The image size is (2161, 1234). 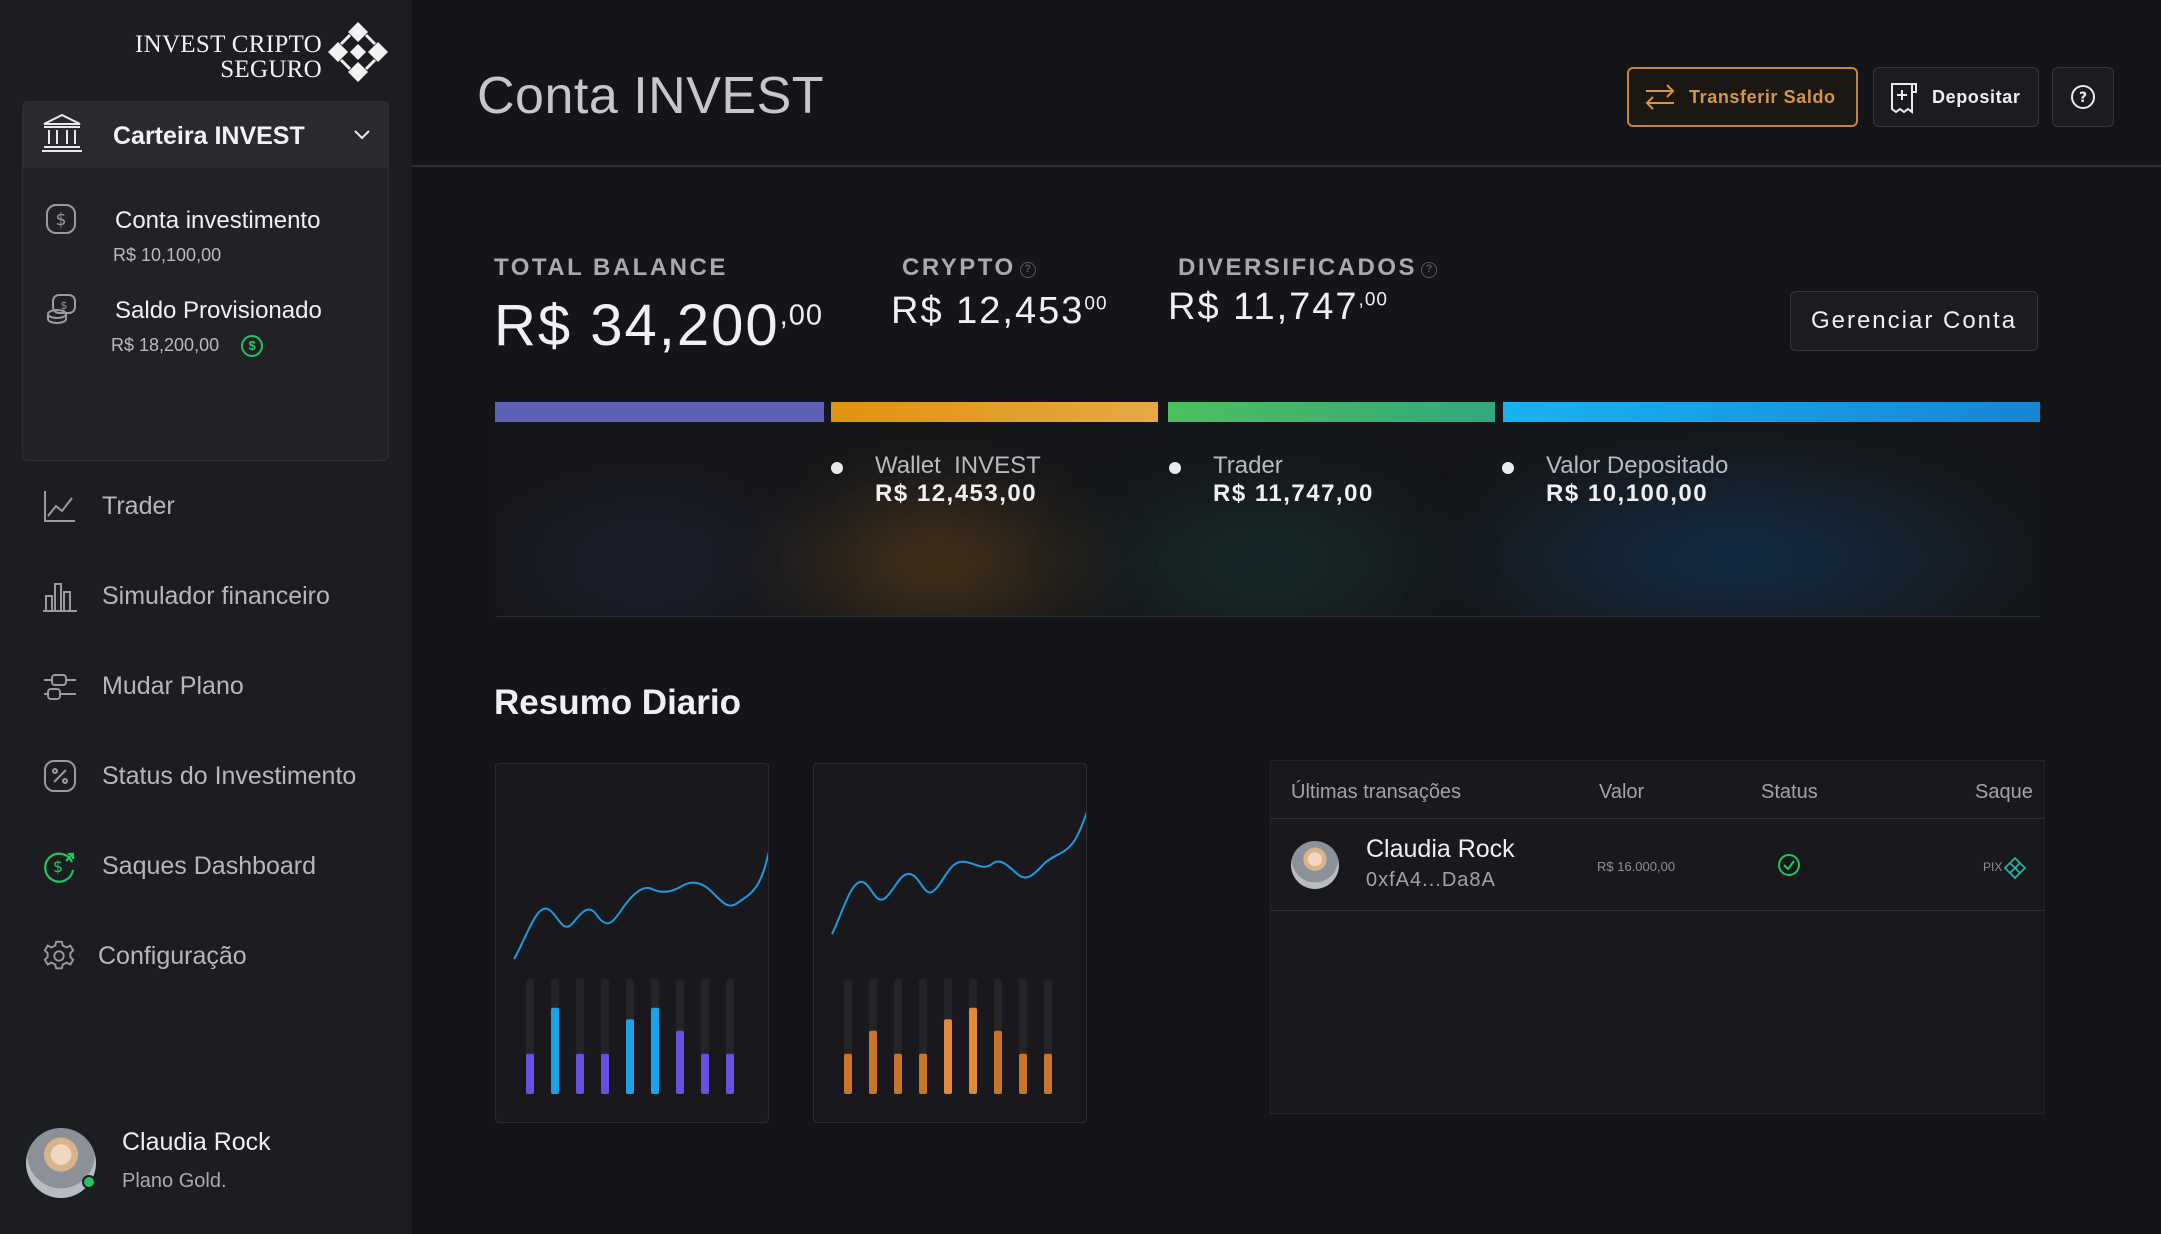 What do you see at coordinates (1267, 616) in the screenshot?
I see `distribution-divider` at bounding box center [1267, 616].